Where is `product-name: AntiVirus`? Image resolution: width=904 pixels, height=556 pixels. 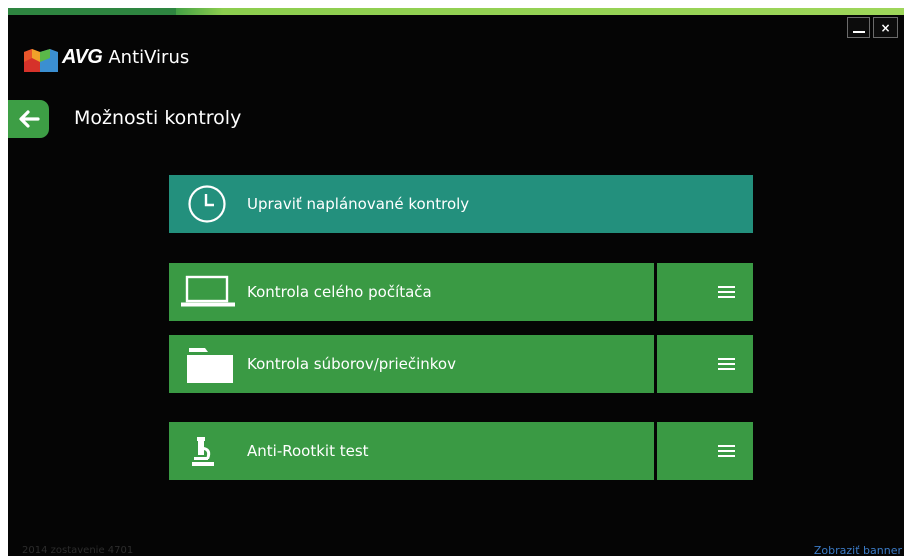 product-name: AntiVirus is located at coordinates (149, 57).